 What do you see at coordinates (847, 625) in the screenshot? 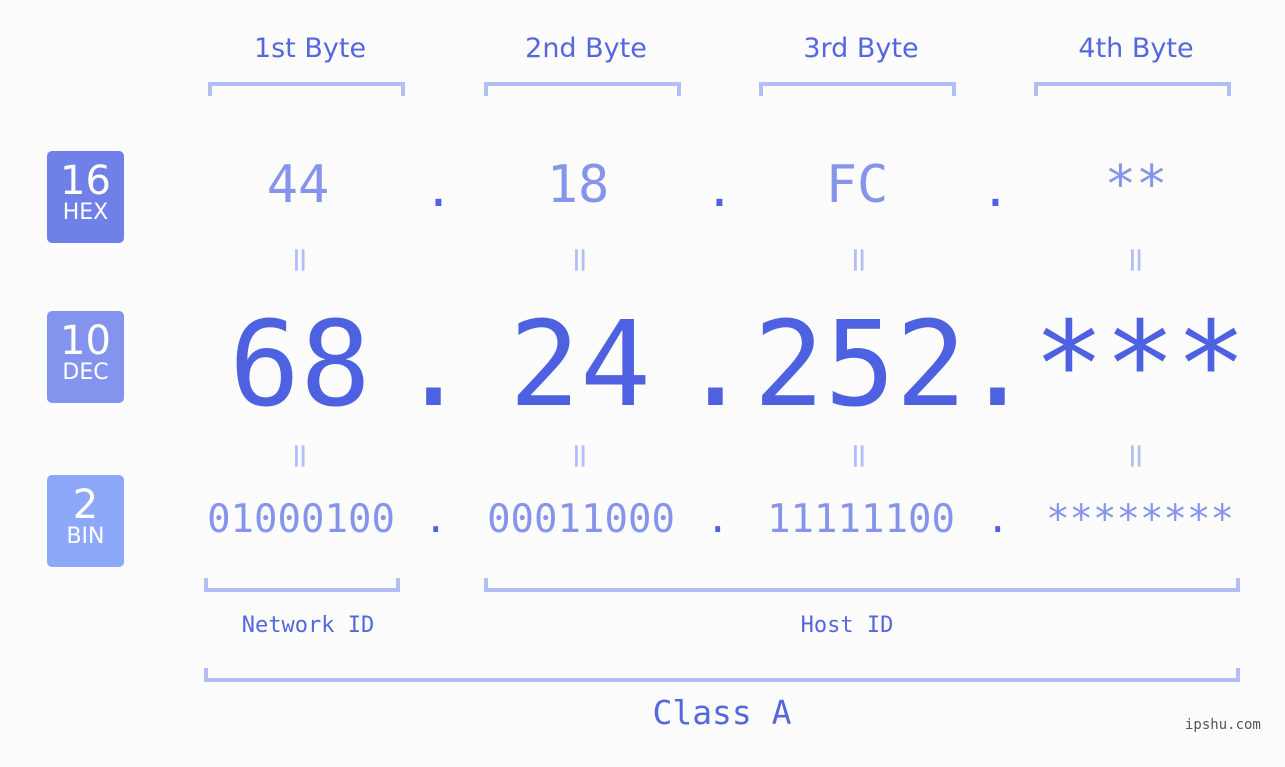
I see `host-id-label: Host ID` at bounding box center [847, 625].